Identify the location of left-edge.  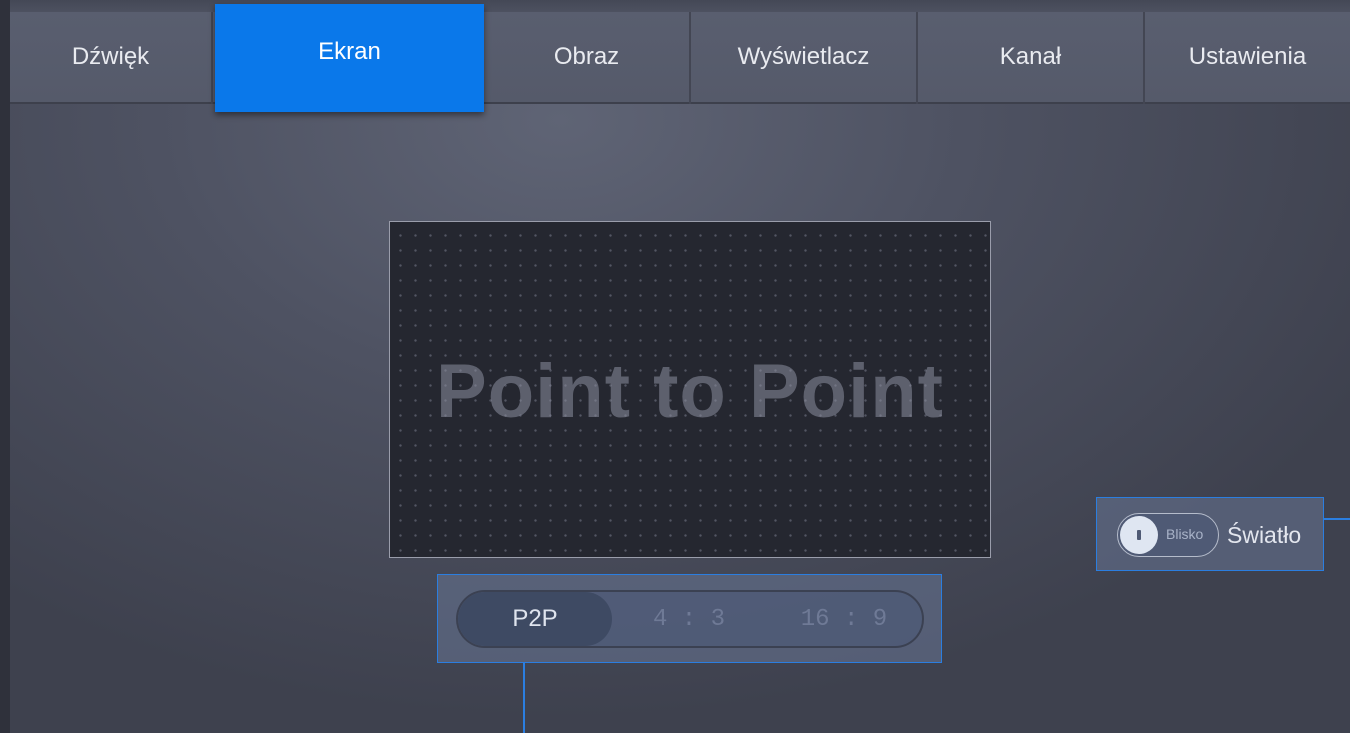
(5, 366).